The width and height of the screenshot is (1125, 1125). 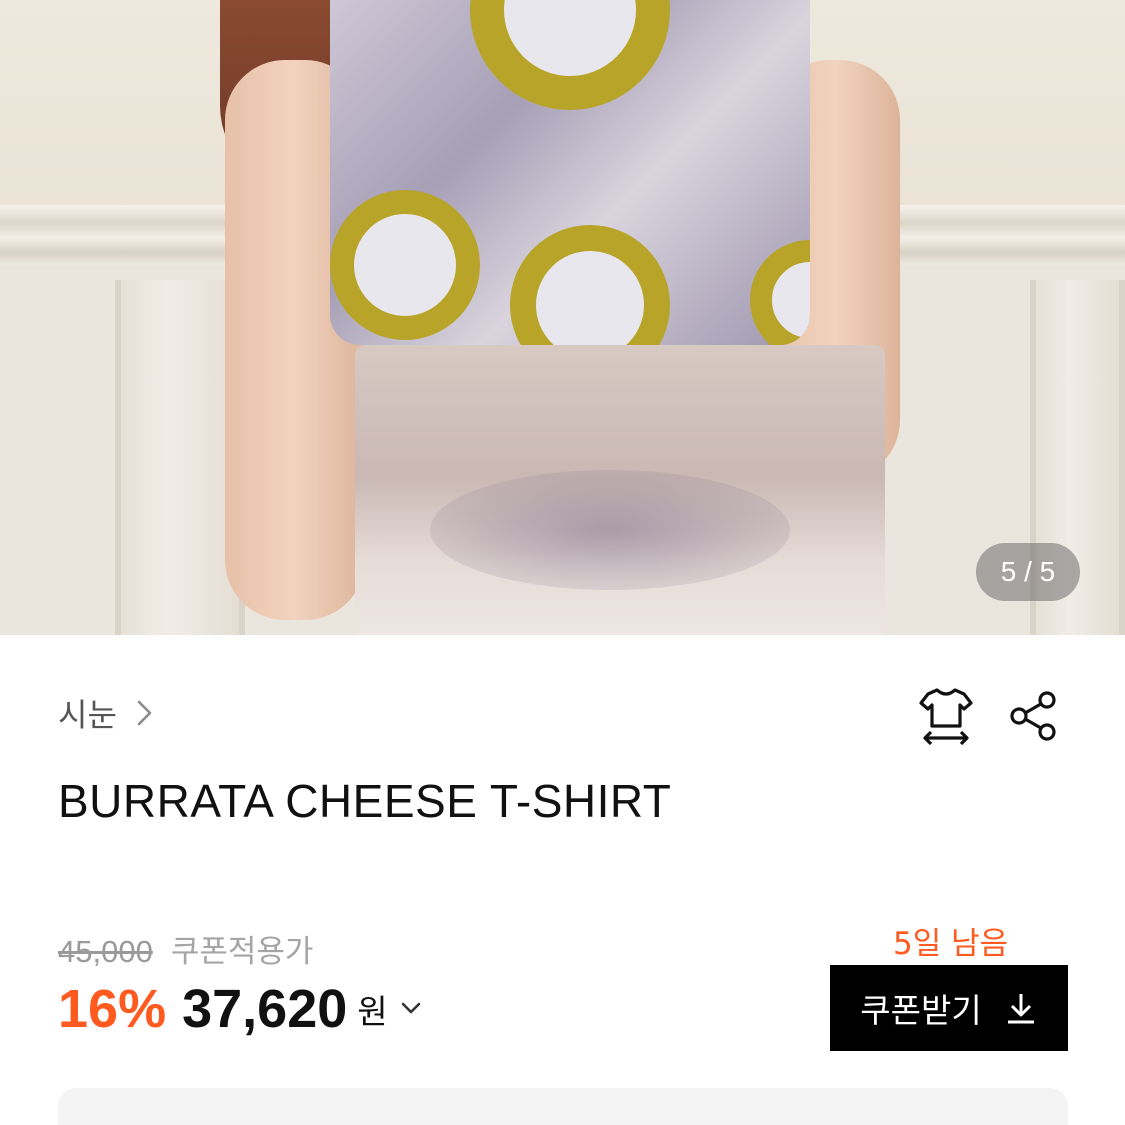 What do you see at coordinates (563, 1106) in the screenshot?
I see `info-card` at bounding box center [563, 1106].